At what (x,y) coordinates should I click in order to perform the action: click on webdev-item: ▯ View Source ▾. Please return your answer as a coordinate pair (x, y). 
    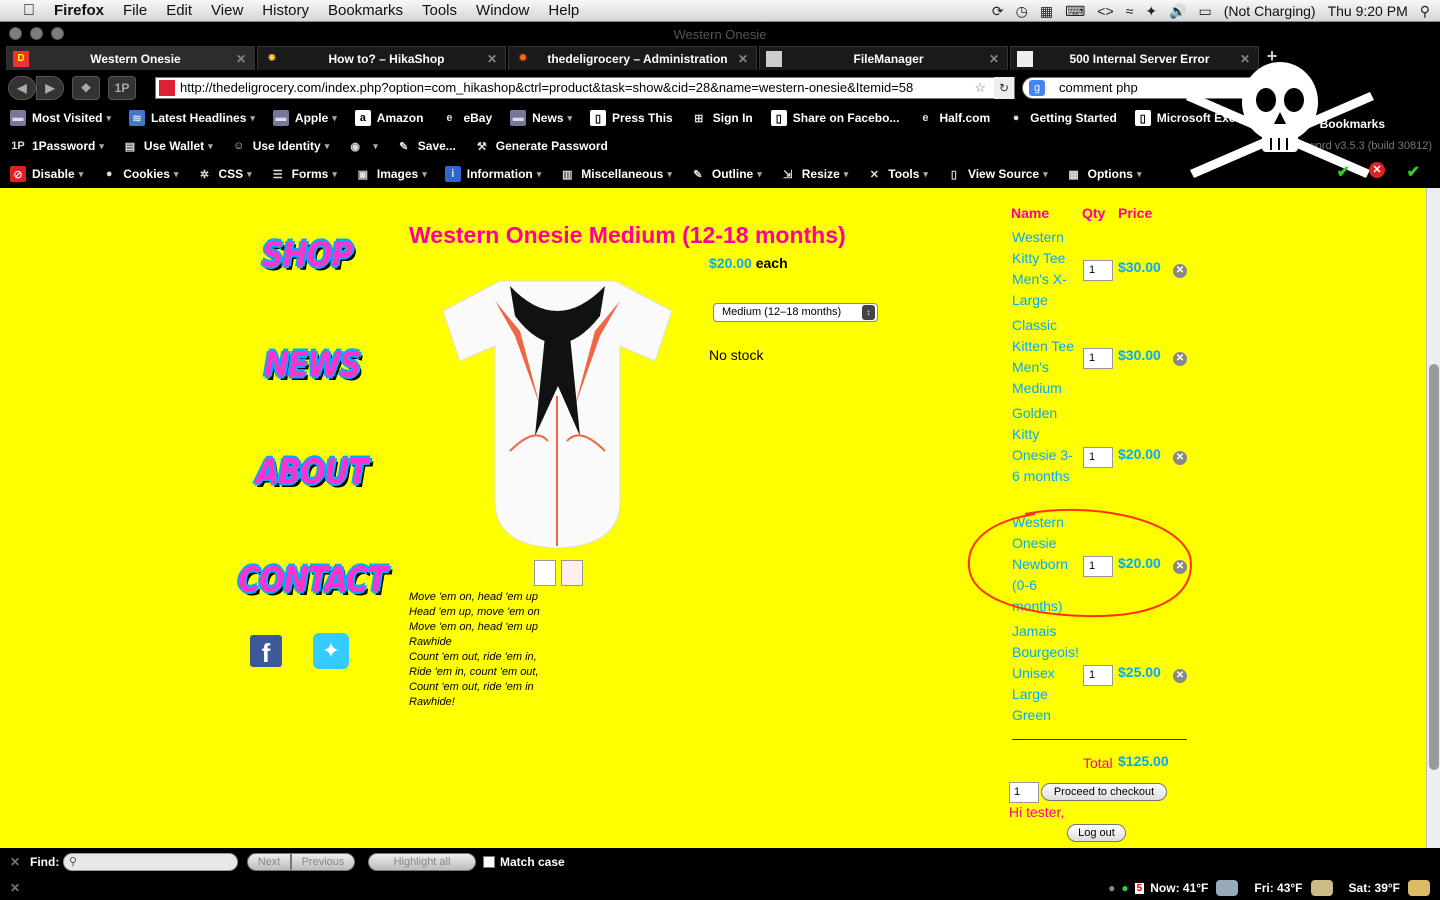
    Looking at the image, I should click on (997, 174).